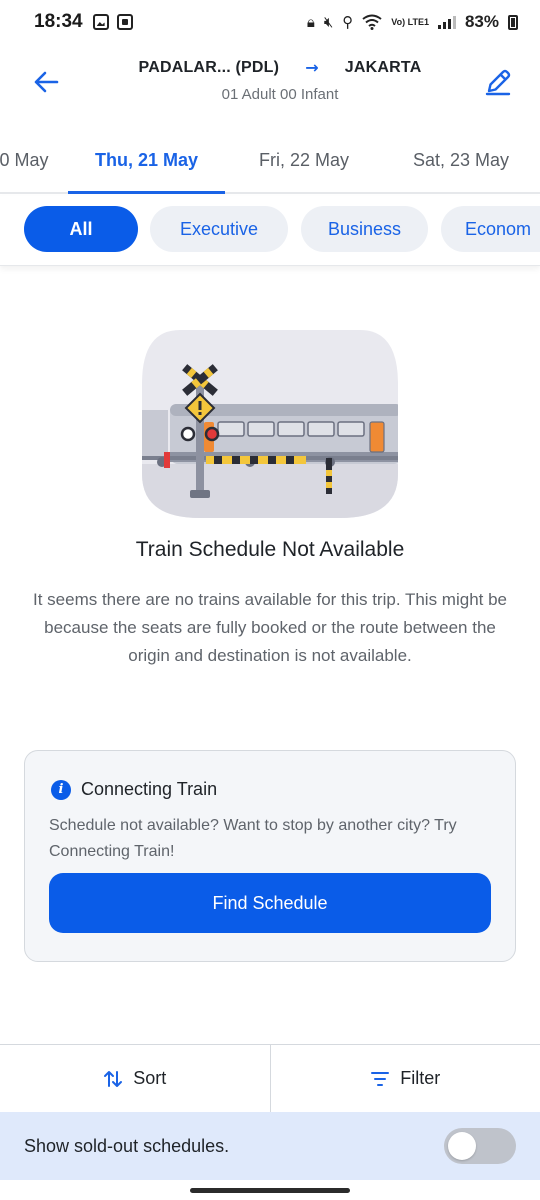 The height and width of the screenshot is (1200, 540). I want to click on arrow-right-icon: →, so click(312, 67).